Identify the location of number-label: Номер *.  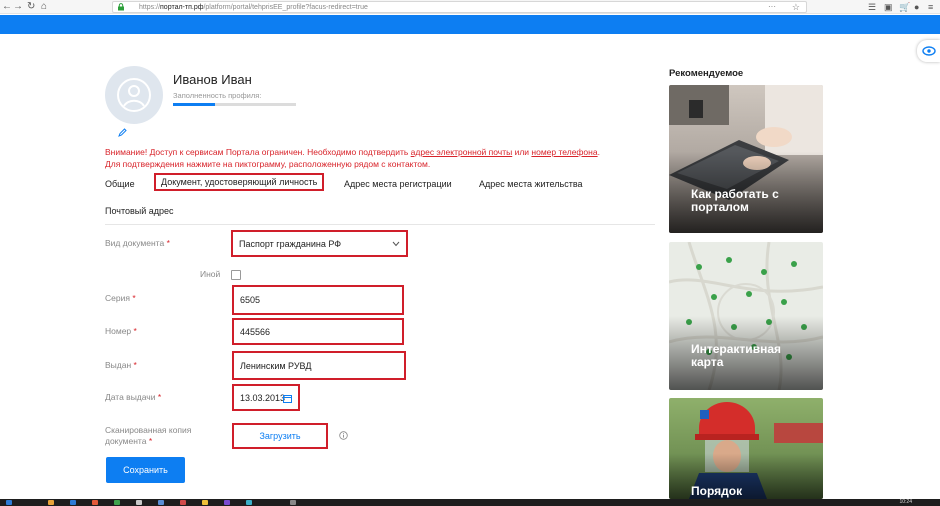
(121, 331).